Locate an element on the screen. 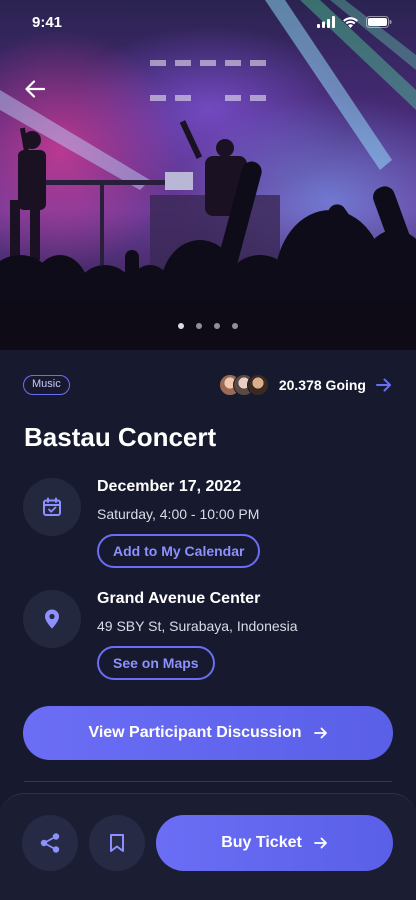 The width and height of the screenshot is (416, 900). battery-icon is located at coordinates (379, 22).